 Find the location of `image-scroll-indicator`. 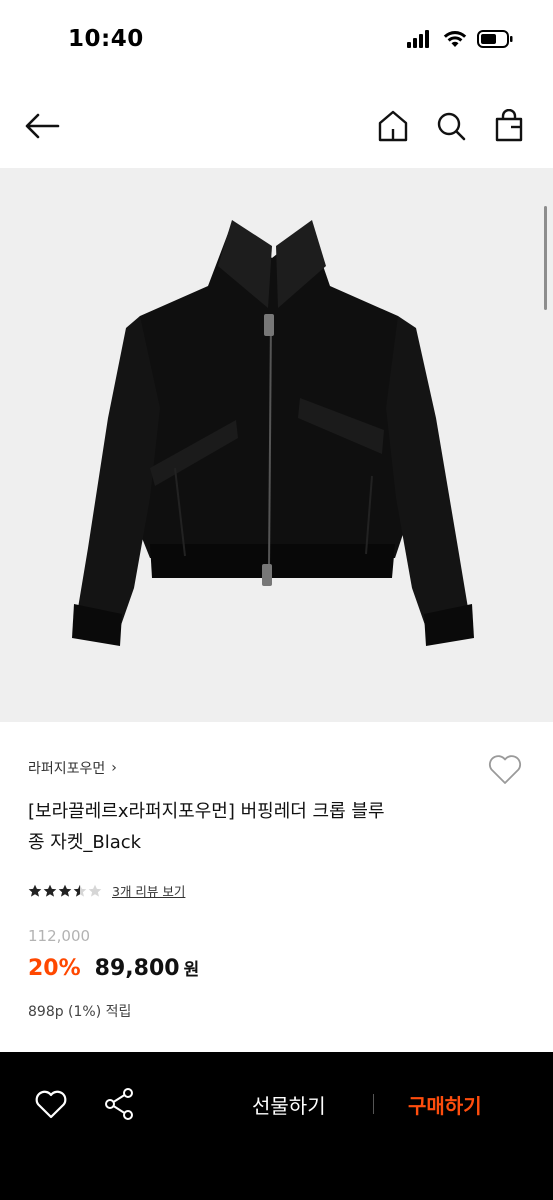

image-scroll-indicator is located at coordinates (545, 258).